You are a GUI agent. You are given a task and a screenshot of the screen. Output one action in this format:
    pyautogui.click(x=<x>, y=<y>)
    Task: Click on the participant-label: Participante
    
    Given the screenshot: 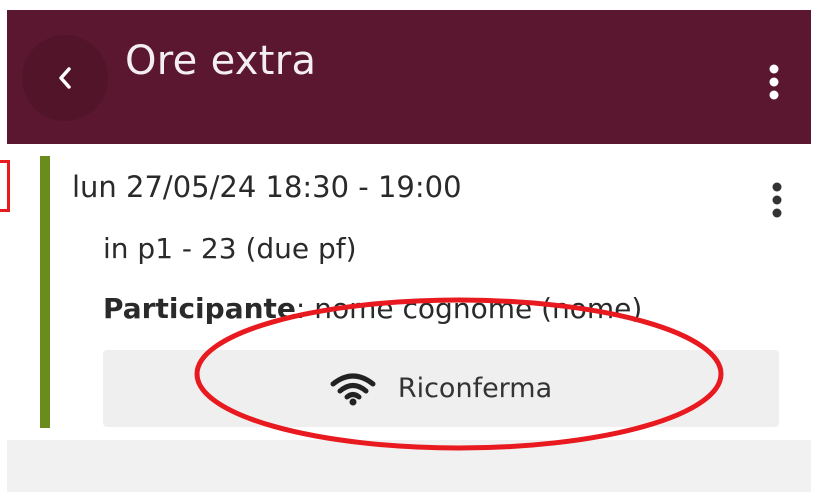 What is the action you would take?
    pyautogui.click(x=199, y=308)
    